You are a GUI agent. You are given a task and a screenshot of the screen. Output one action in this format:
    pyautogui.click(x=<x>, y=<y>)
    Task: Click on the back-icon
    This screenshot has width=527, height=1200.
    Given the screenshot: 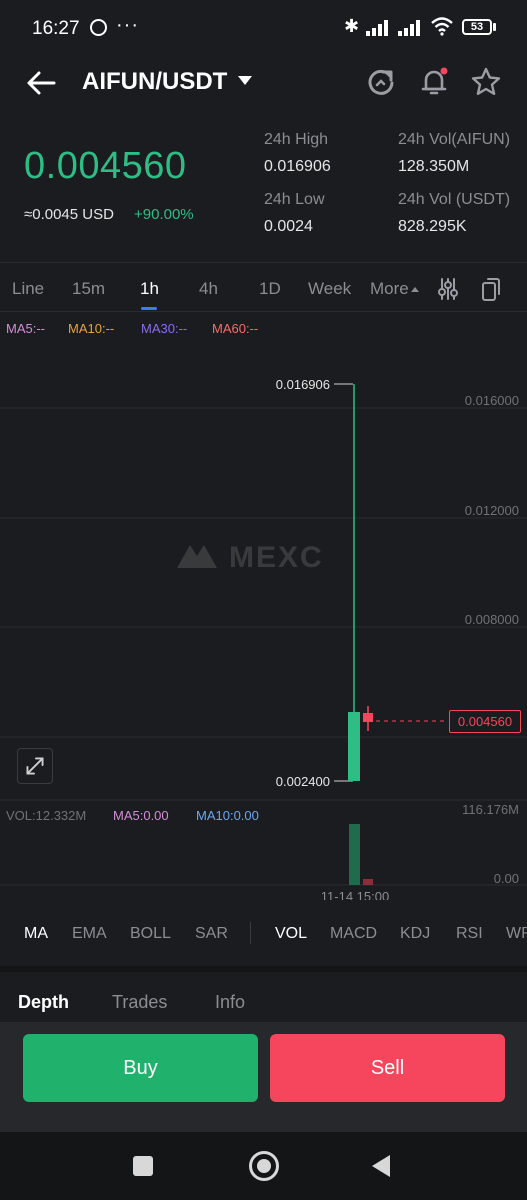 What is the action you would take?
    pyautogui.click(x=381, y=1166)
    